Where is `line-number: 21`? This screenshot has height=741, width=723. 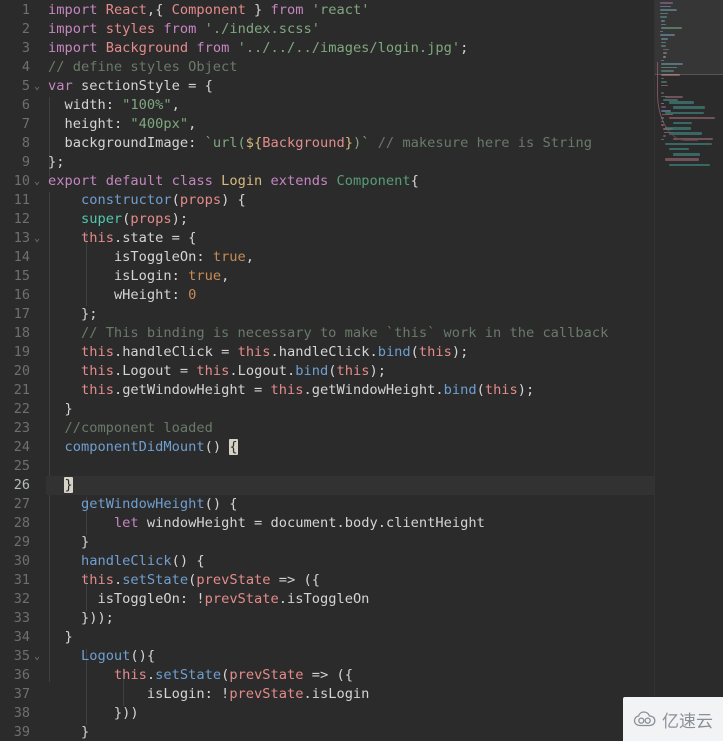
line-number: 21 is located at coordinates (21, 390).